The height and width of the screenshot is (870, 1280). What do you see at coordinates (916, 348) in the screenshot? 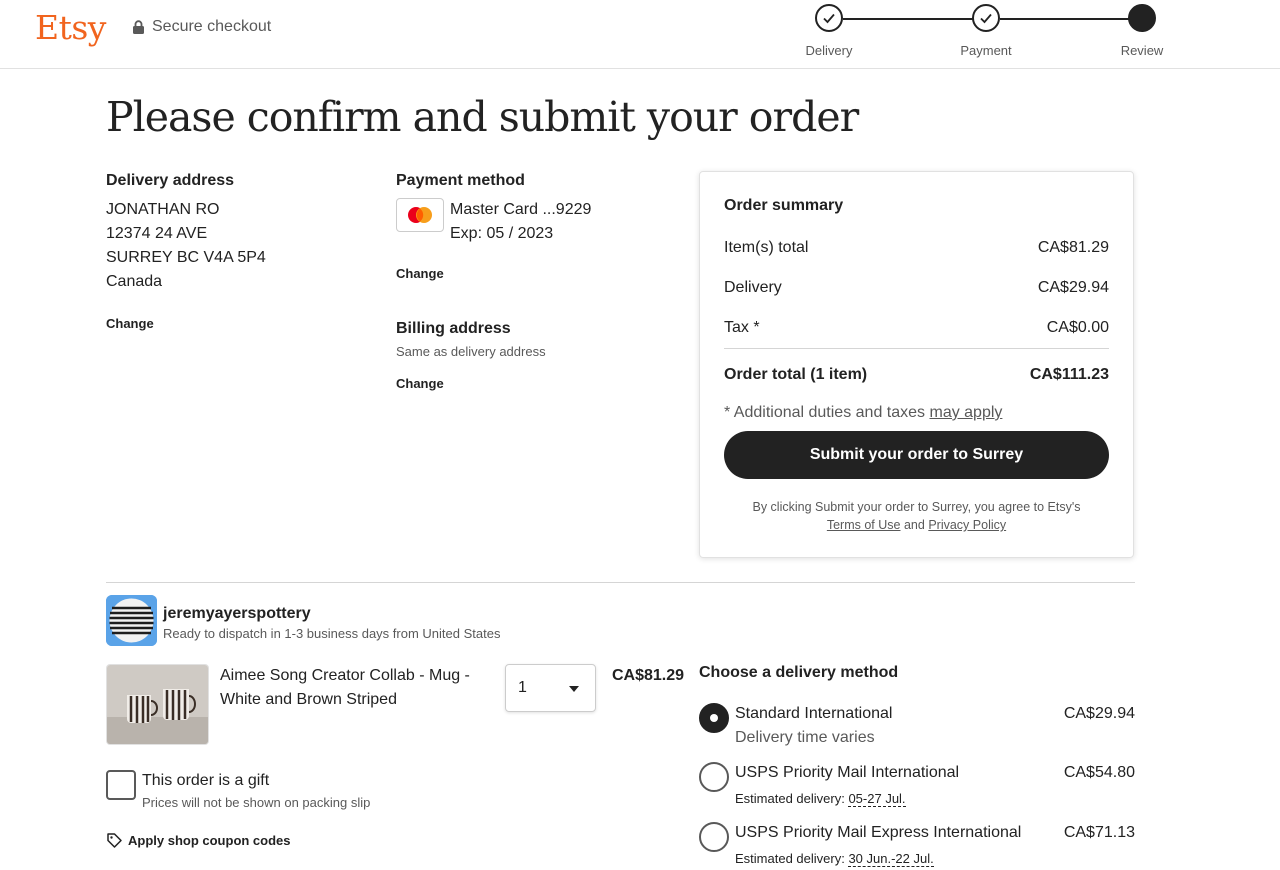
I see `summary-divider` at bounding box center [916, 348].